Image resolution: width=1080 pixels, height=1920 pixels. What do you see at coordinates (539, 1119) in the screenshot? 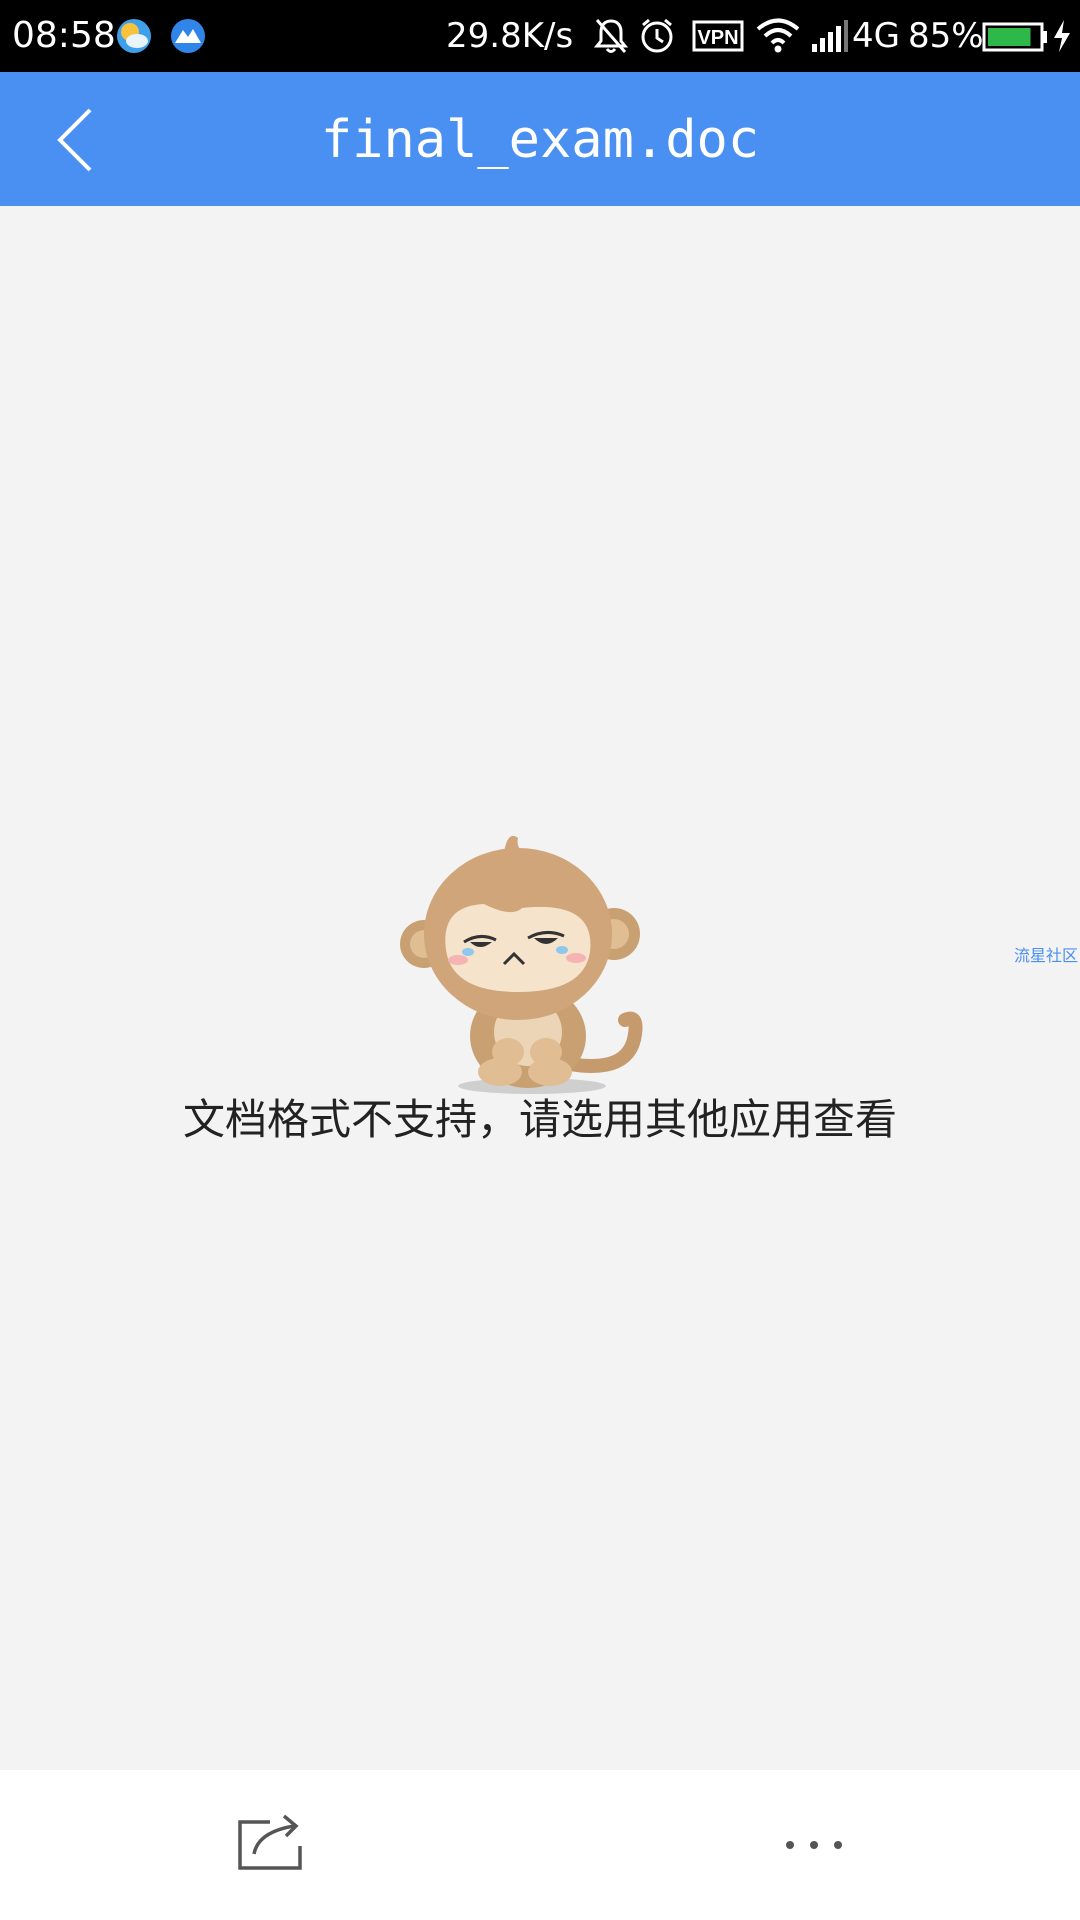
I see `unsupported-format-message: 文档格式不支持，请选用其他应用查看` at bounding box center [539, 1119].